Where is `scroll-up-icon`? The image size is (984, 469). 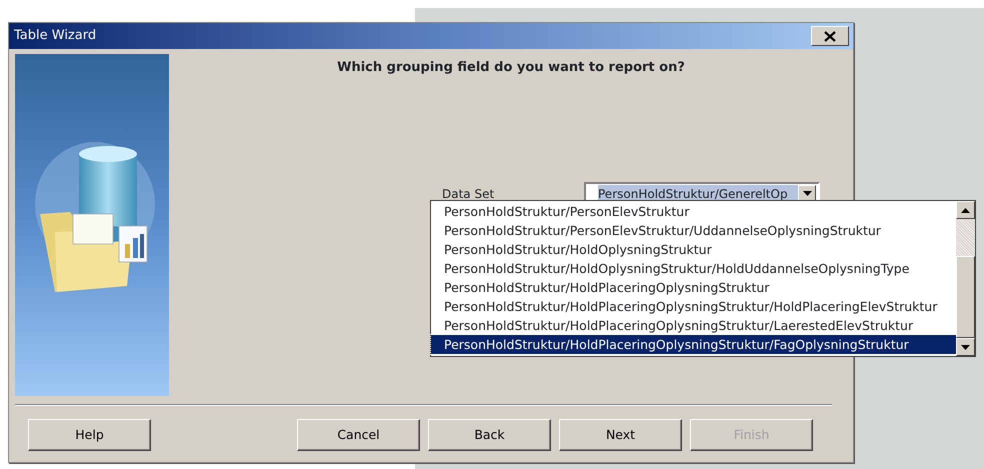
scroll-up-icon is located at coordinates (965, 210).